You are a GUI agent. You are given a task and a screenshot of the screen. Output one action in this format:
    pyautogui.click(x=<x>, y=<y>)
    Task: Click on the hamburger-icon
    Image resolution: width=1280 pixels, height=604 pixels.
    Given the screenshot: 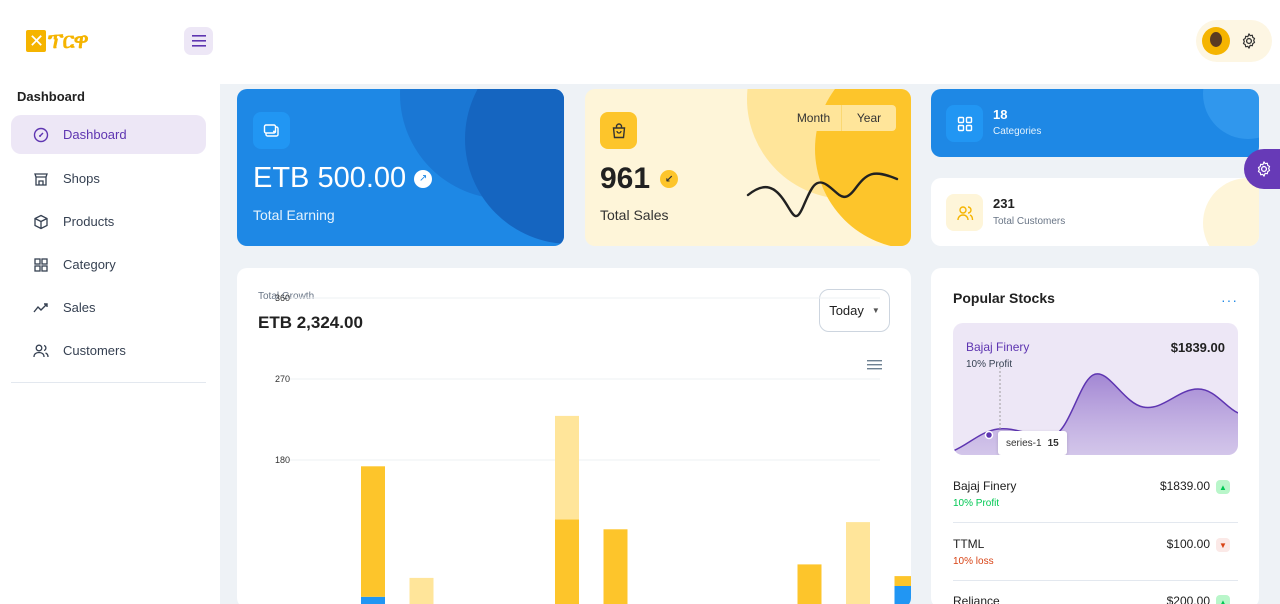 What is the action you would take?
    pyautogui.click(x=198, y=41)
    